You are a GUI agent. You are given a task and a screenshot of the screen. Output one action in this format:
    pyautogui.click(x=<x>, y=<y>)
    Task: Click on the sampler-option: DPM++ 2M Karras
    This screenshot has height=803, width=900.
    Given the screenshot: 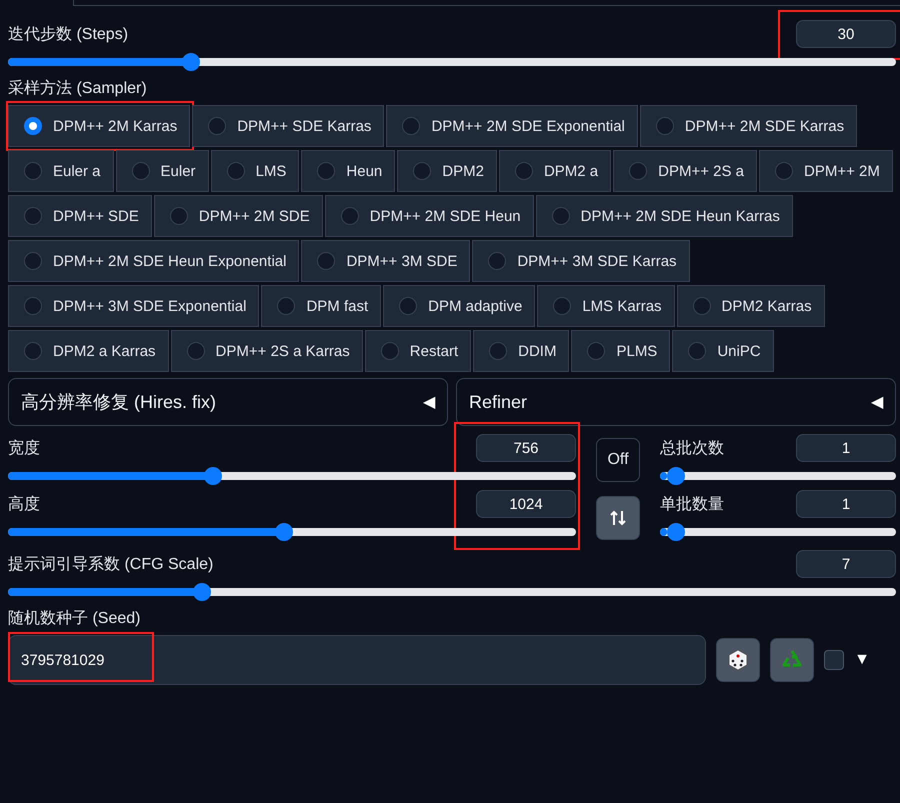 What is the action you would take?
    pyautogui.click(x=99, y=126)
    